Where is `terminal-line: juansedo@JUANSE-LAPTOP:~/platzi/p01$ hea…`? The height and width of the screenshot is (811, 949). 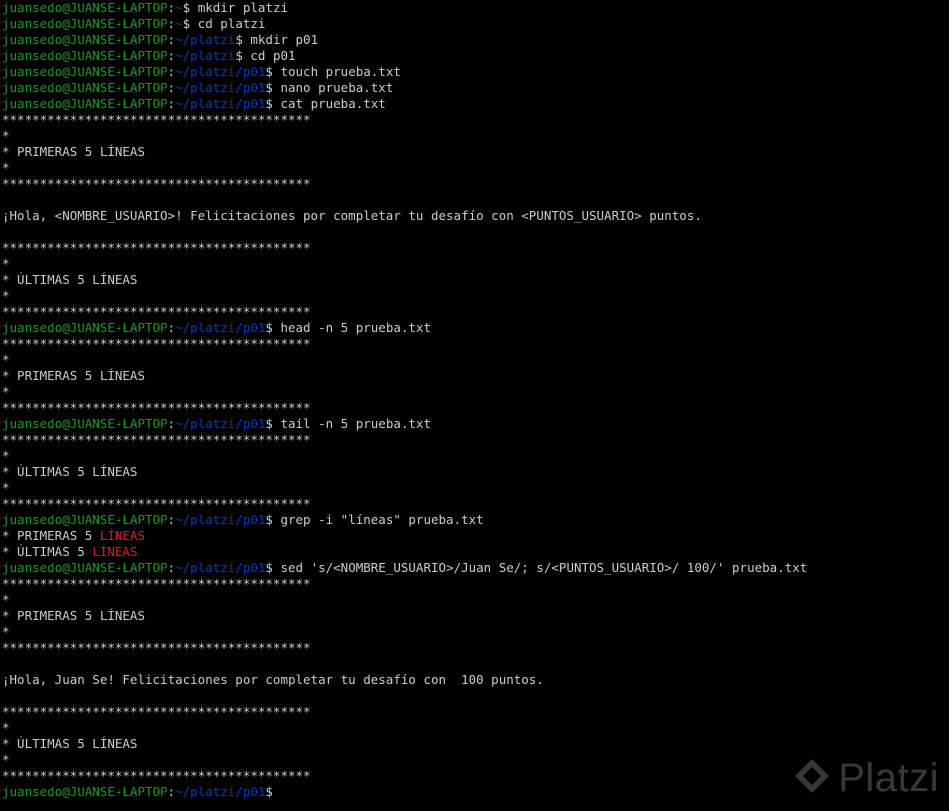 terminal-line: juansedo@JUANSE-LAPTOP:~/platzi/p01$ hea… is located at coordinates (475, 328).